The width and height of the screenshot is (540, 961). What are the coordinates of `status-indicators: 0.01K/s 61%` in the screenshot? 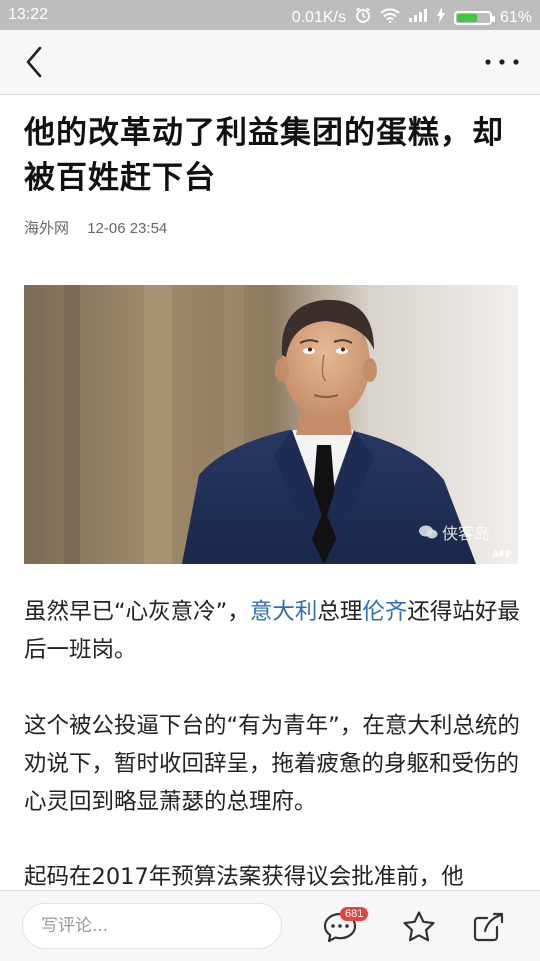 It's located at (412, 17).